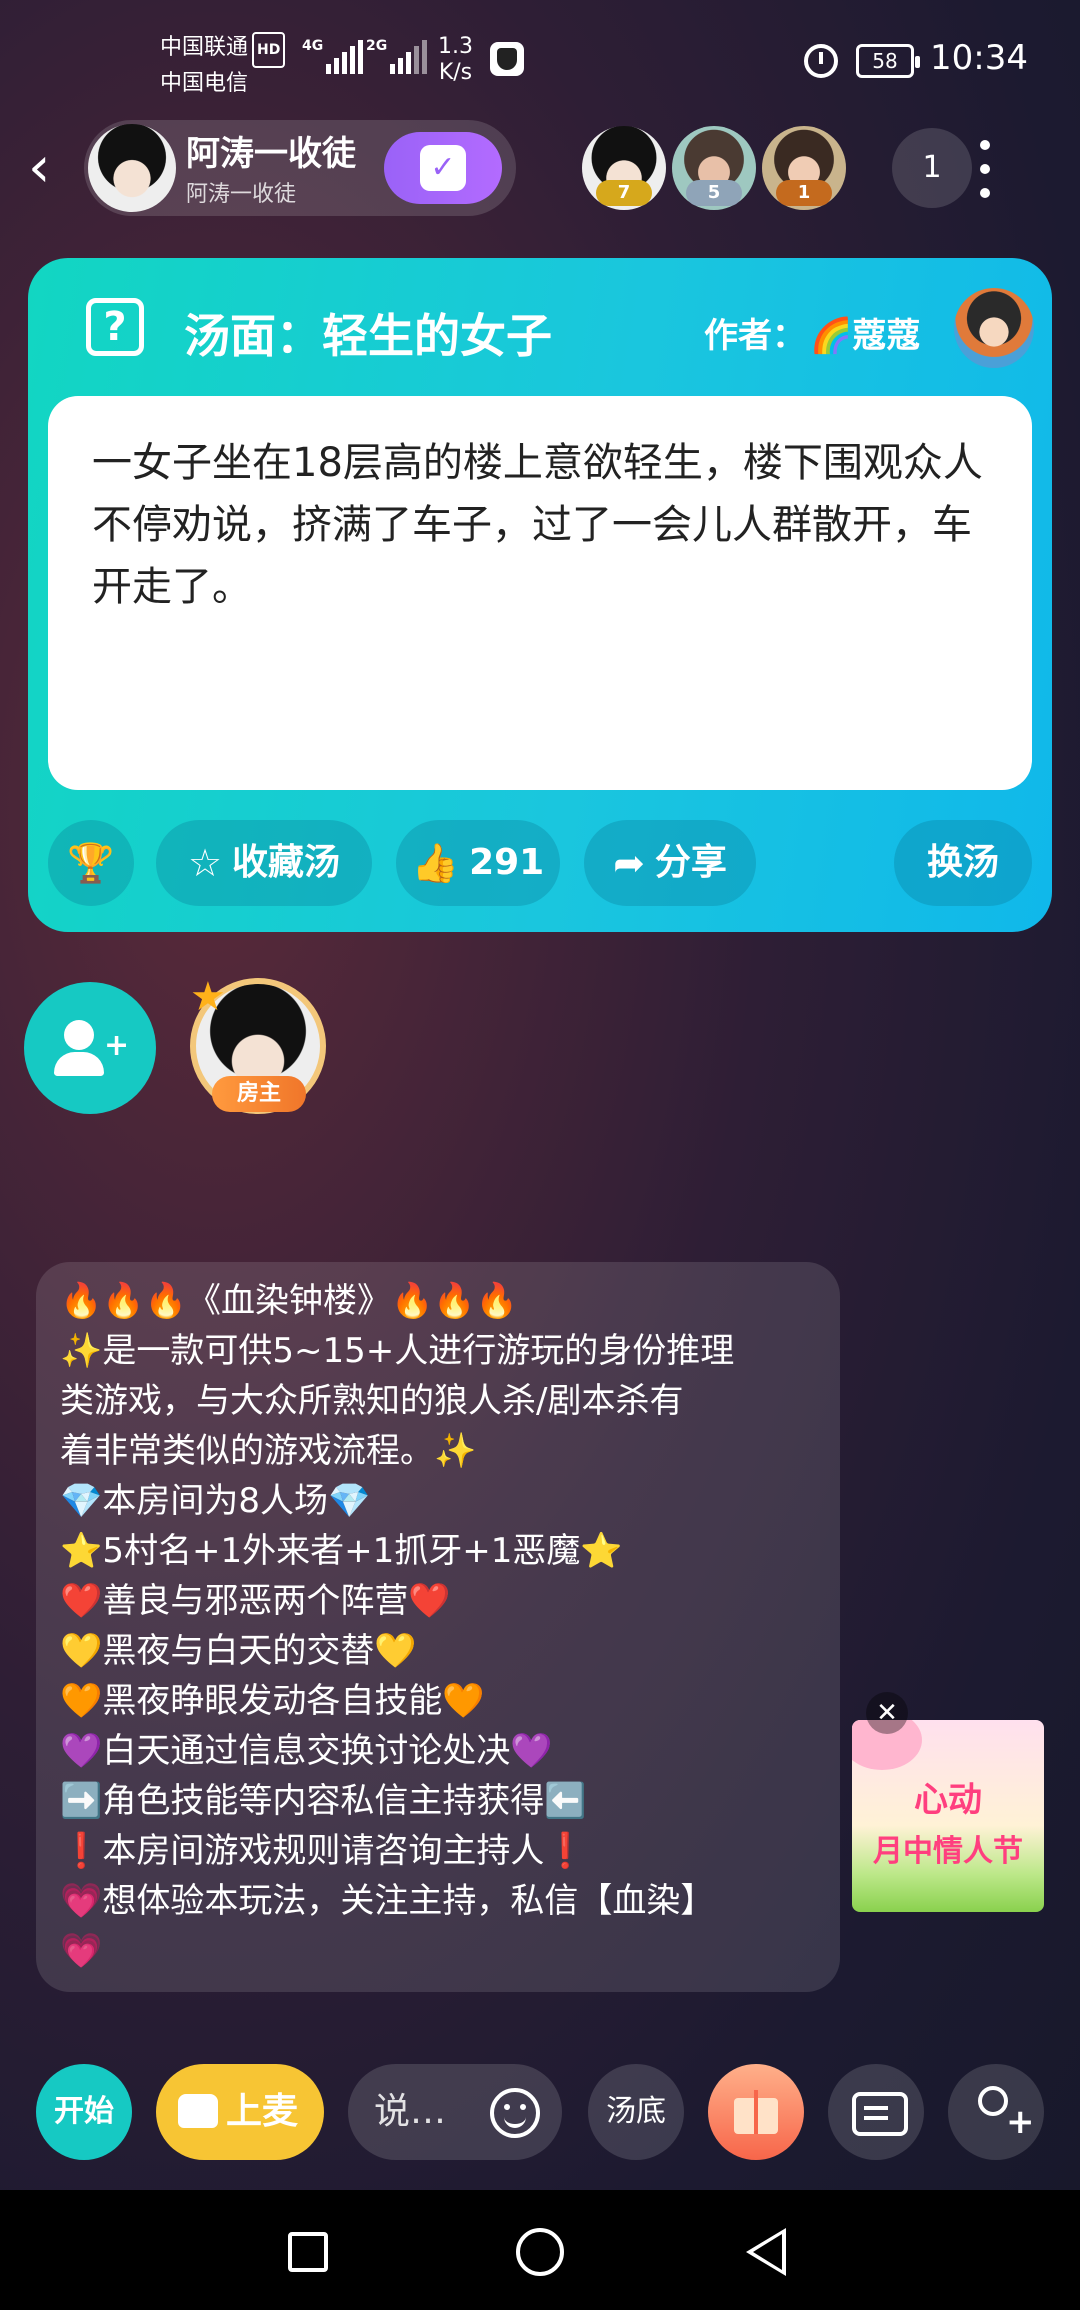 The image size is (1080, 2310). What do you see at coordinates (455, 72) in the screenshot?
I see `net-speed-unit: K/s` at bounding box center [455, 72].